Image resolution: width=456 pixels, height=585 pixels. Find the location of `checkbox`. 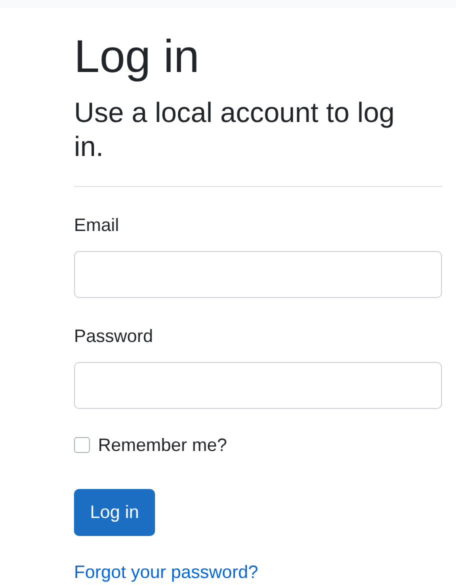

checkbox is located at coordinates (82, 445).